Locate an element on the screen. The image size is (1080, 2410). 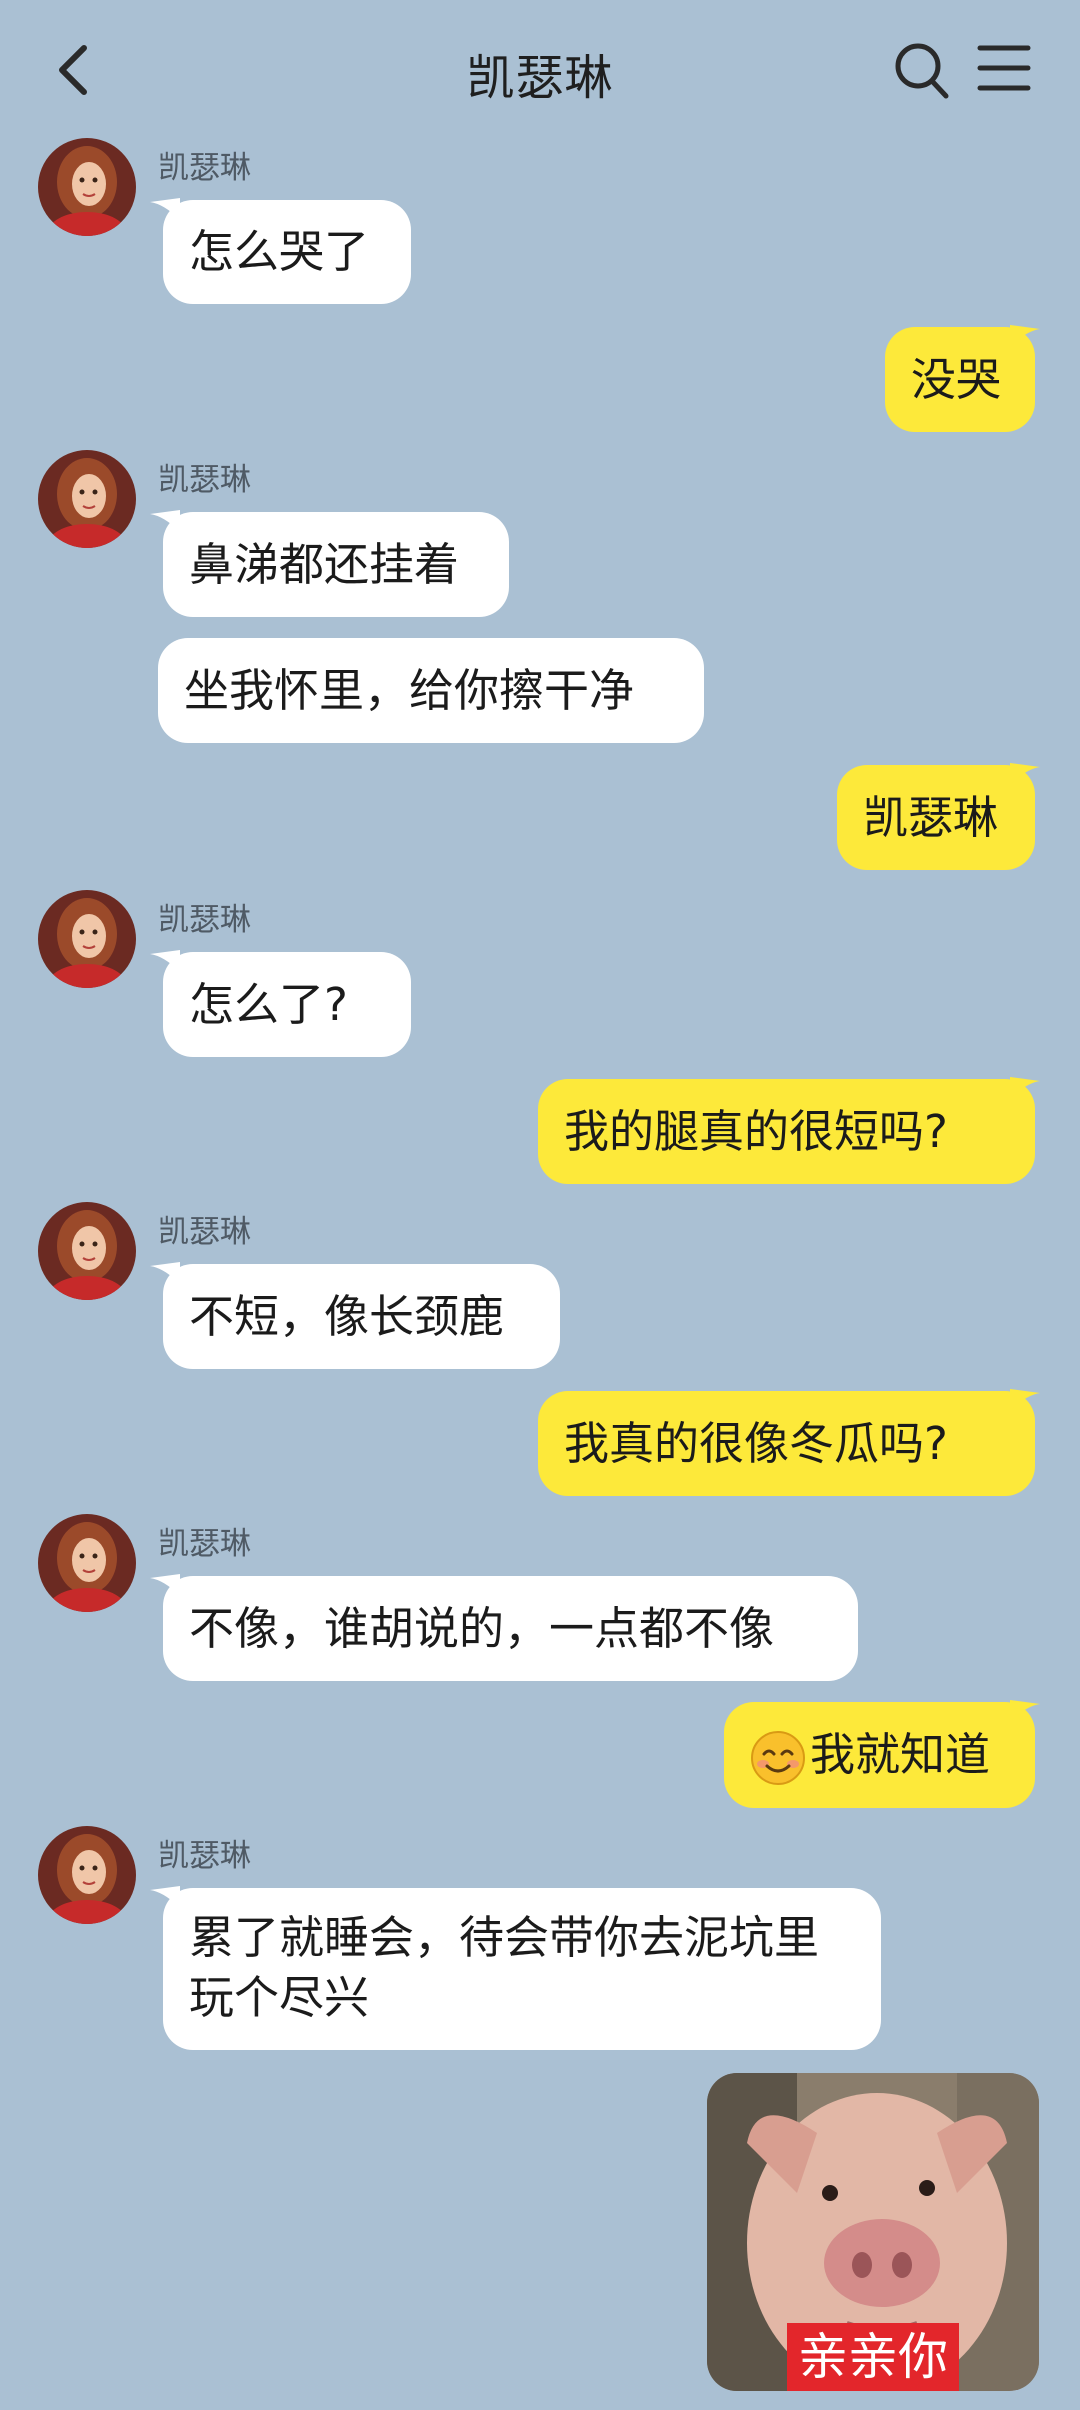
search-icon is located at coordinates (922, 71).